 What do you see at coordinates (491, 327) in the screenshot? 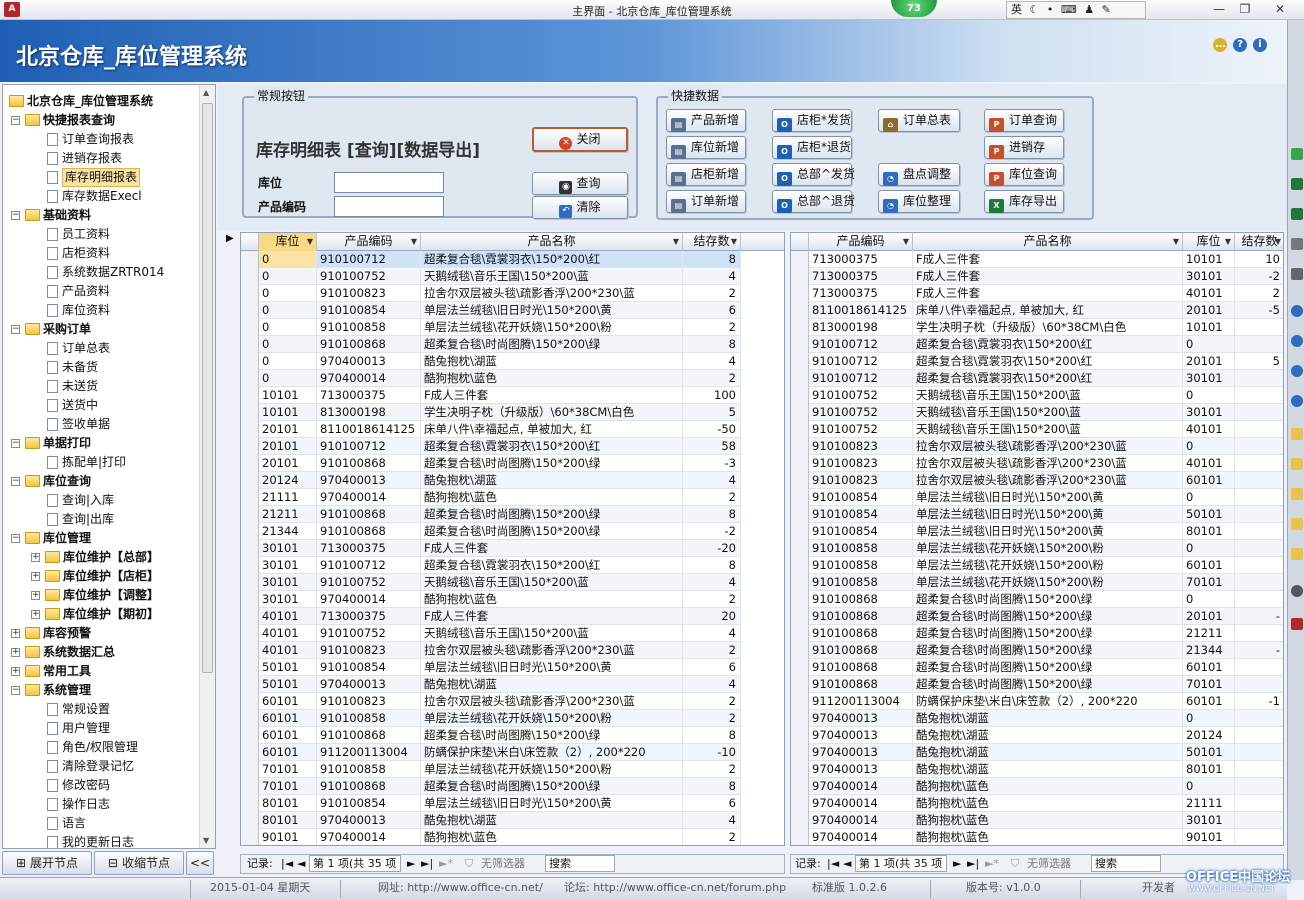
I see `table-row: 0 910100858 单层法兰绒毯\花开妖娆\150*200\粉 2` at bounding box center [491, 327].